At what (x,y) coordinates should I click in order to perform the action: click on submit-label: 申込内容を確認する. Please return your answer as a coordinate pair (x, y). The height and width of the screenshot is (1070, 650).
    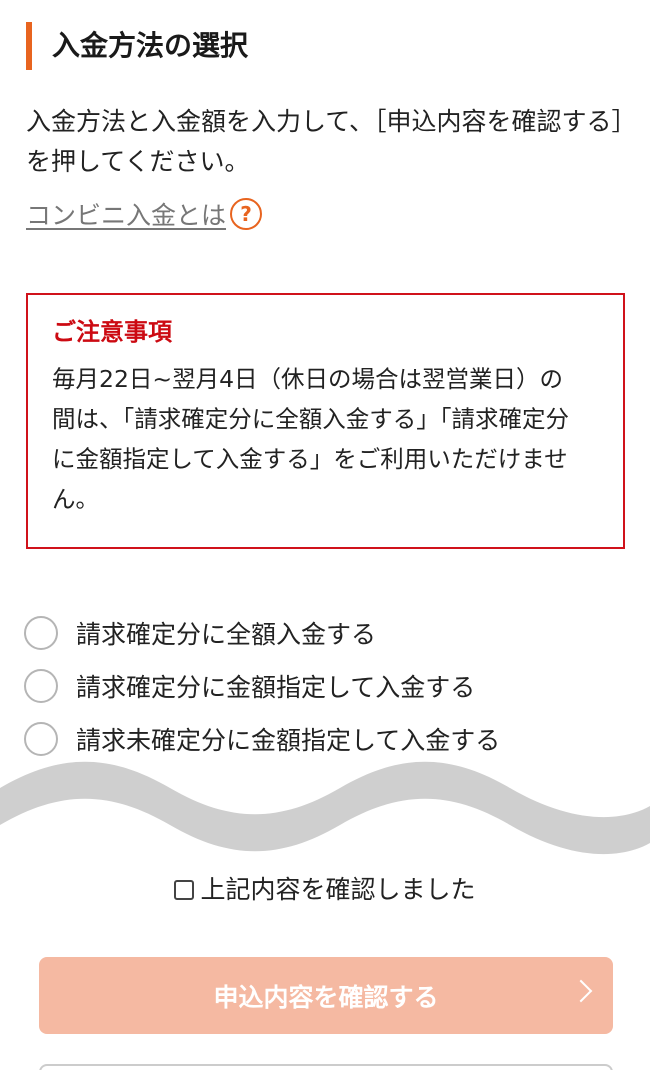
    Looking at the image, I should click on (326, 997).